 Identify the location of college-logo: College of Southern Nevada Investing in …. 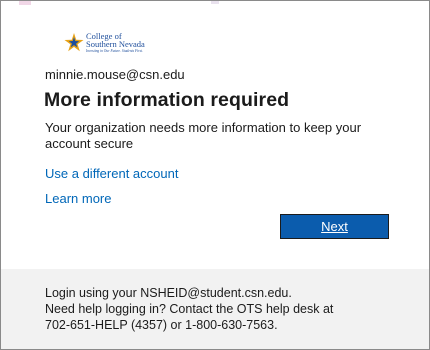
(118, 44).